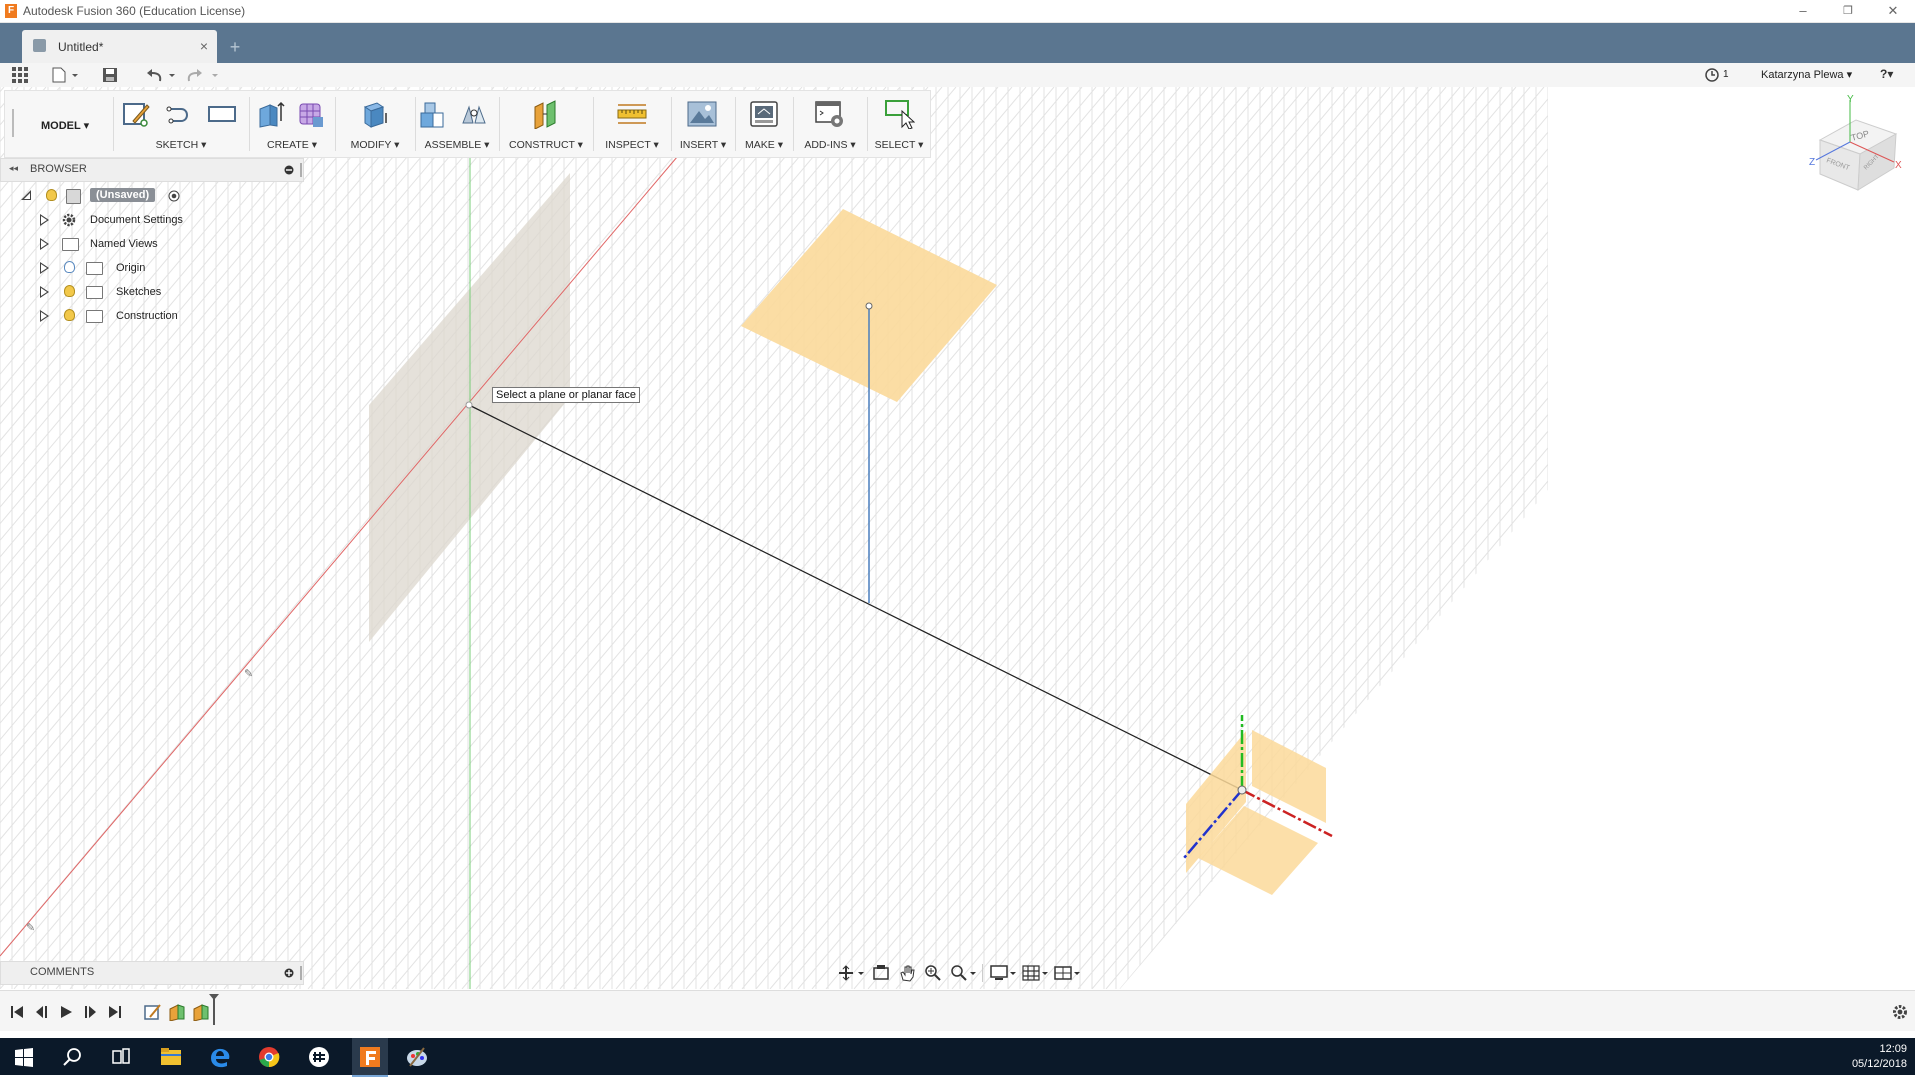  Describe the element at coordinates (289, 170) in the screenshot. I see `browser-options-icon` at that location.